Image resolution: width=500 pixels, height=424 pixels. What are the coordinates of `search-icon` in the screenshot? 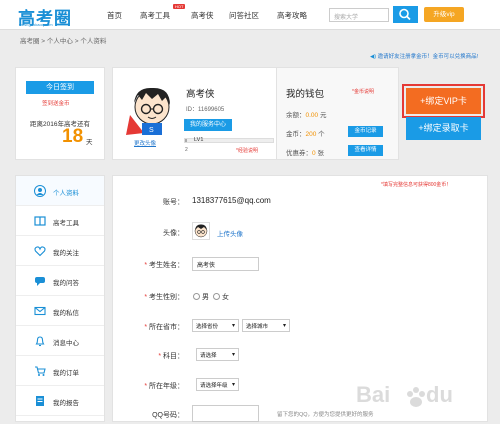 It's located at (405, 14).